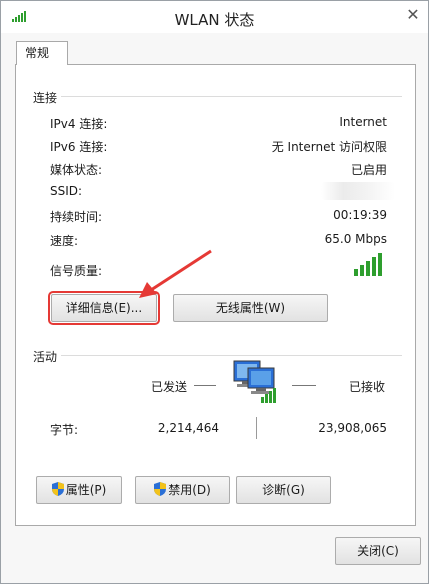  I want to click on speed-label: 速度:, so click(64, 241).